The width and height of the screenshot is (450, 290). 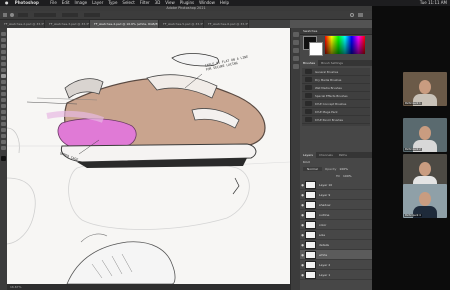 I want to click on zoom-tool-icon, so click(x=3, y=148).